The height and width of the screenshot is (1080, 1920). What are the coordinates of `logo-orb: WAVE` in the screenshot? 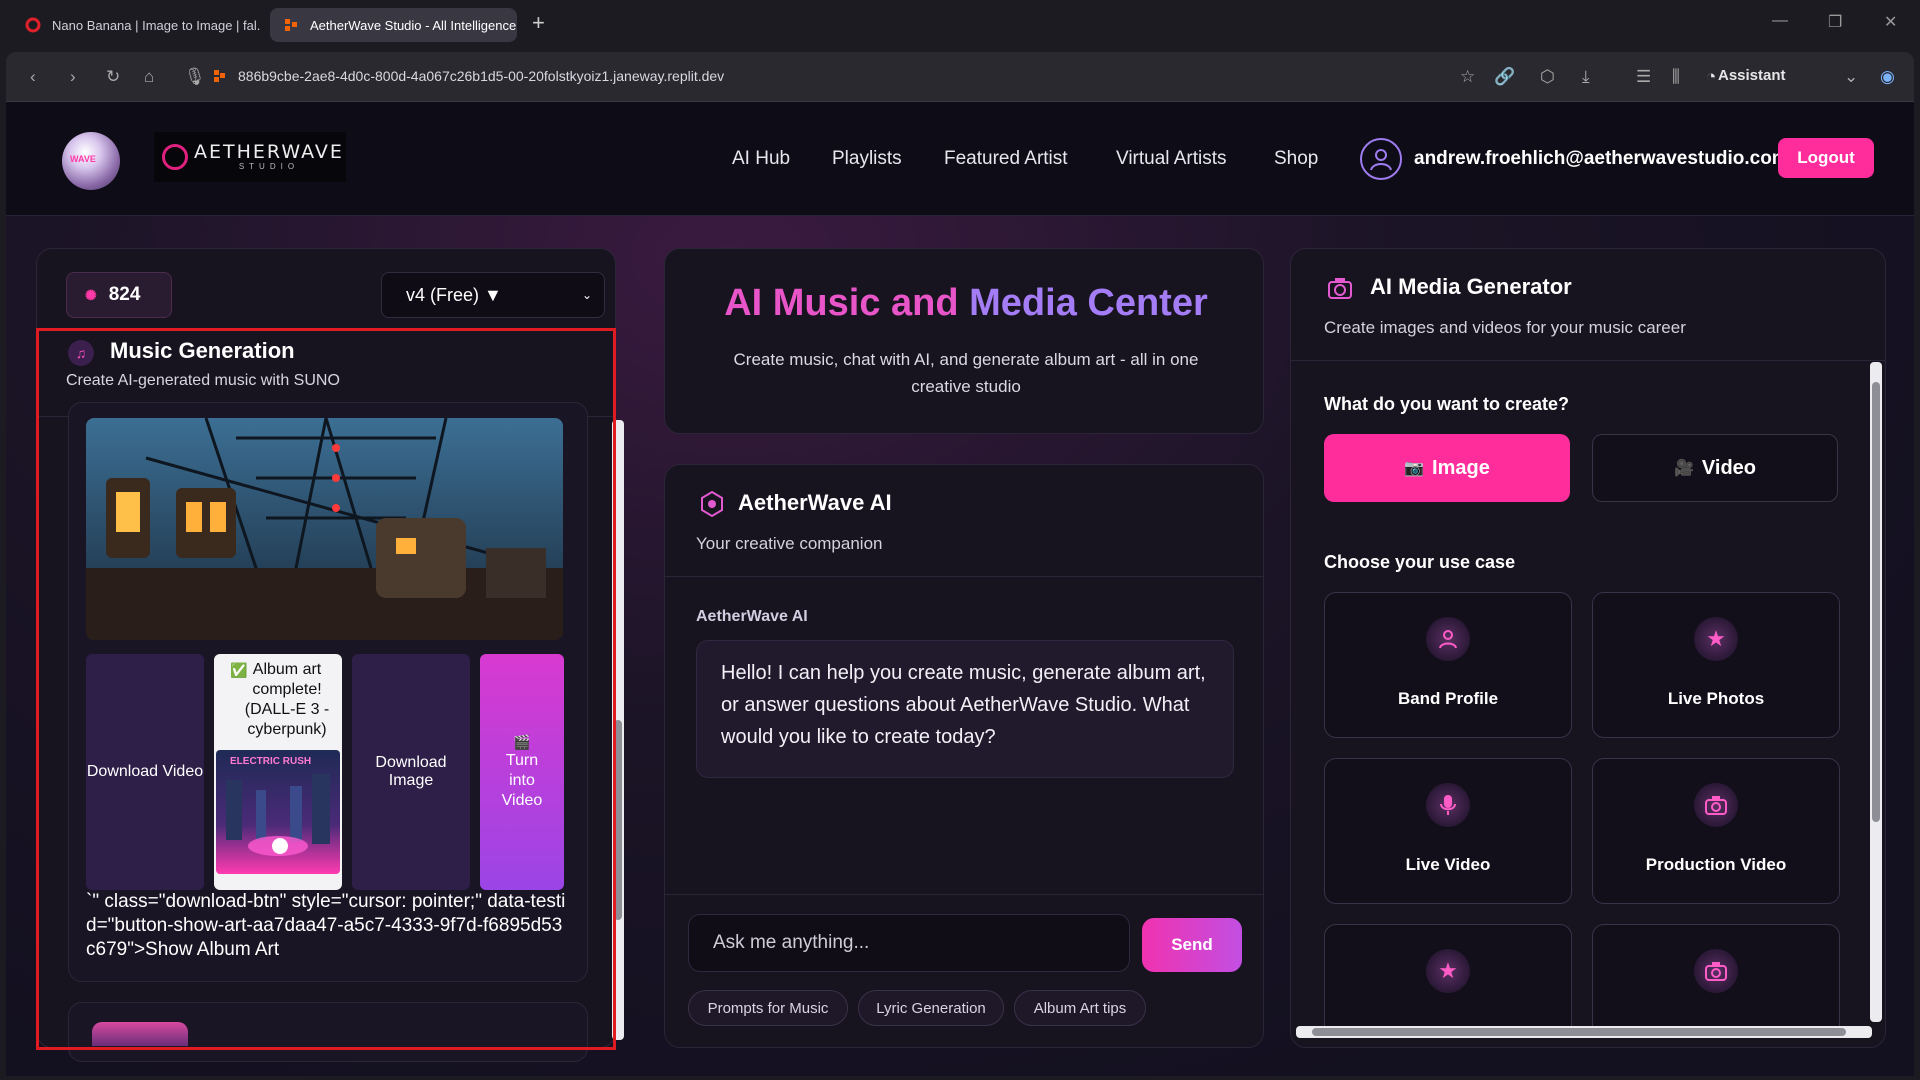 It's located at (91, 161).